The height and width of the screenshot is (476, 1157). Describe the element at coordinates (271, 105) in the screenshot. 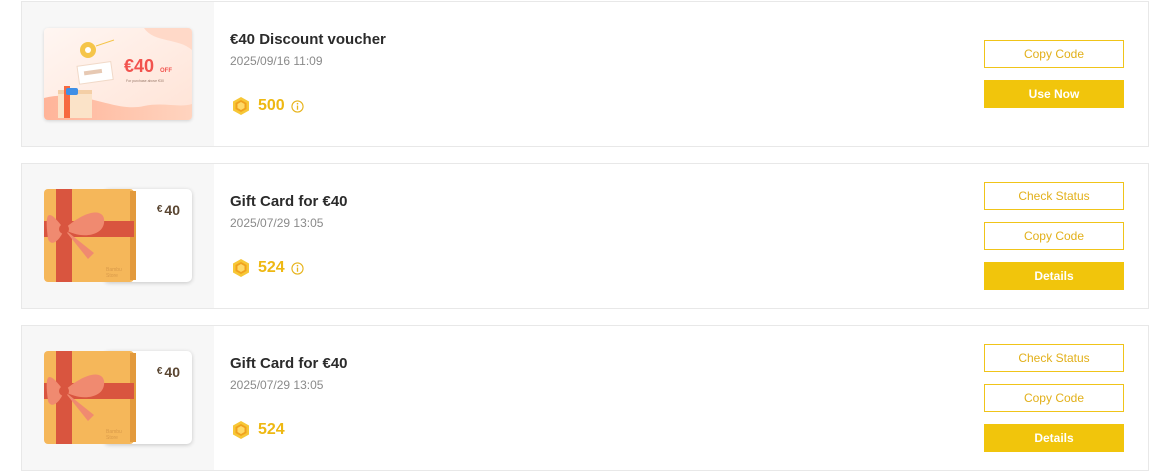

I see `points-value: 500` at that location.